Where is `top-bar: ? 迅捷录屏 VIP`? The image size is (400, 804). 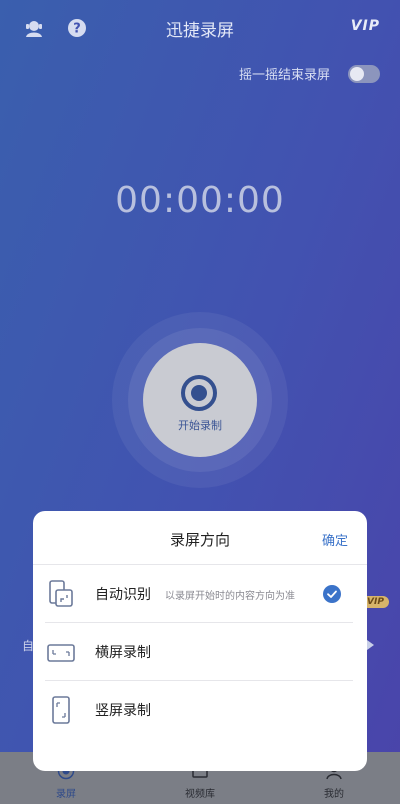
top-bar: ? 迅捷录屏 VIP is located at coordinates (200, 28).